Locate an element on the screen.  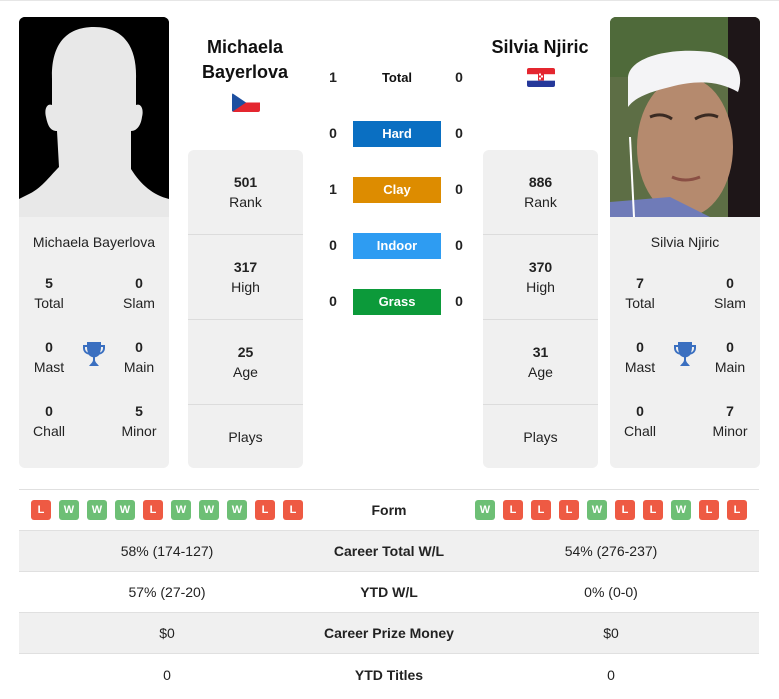
right-form-badges: WLLLWLLWLL is located at coordinates (611, 510).